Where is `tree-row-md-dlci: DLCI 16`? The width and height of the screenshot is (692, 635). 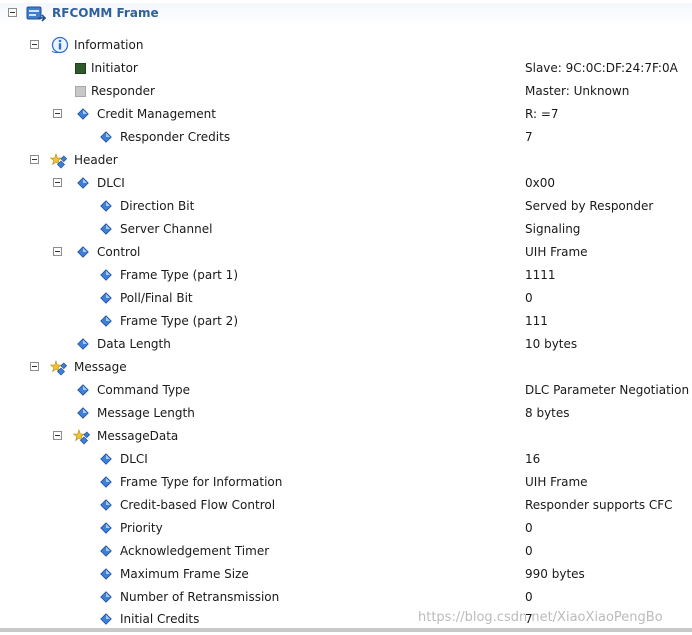 tree-row-md-dlci: DLCI 16 is located at coordinates (346, 460).